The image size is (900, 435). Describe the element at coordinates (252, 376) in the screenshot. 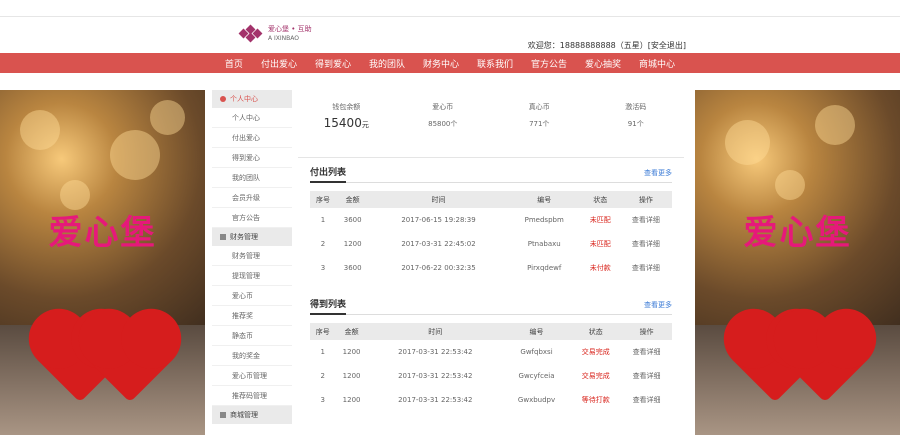

I see `sidebar-item-coin-manage: 爱心币管理` at that location.